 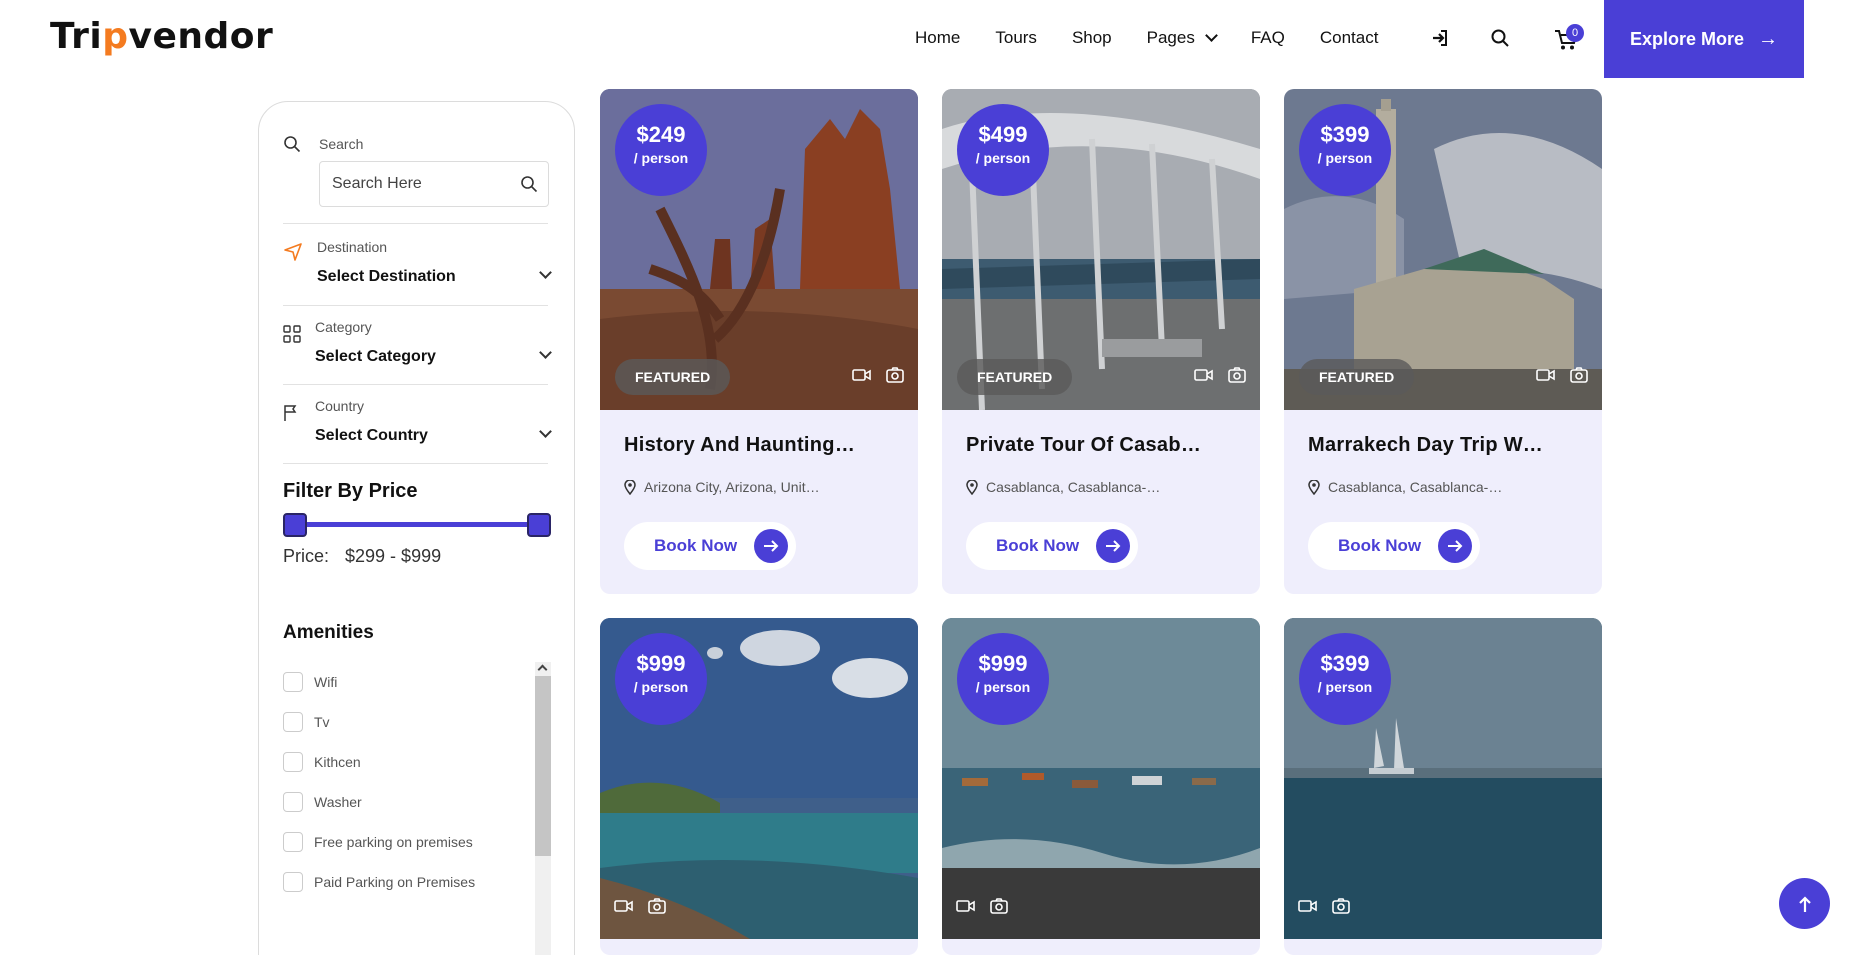 What do you see at coordinates (543, 766) in the screenshot?
I see `scrollbar-thumb` at bounding box center [543, 766].